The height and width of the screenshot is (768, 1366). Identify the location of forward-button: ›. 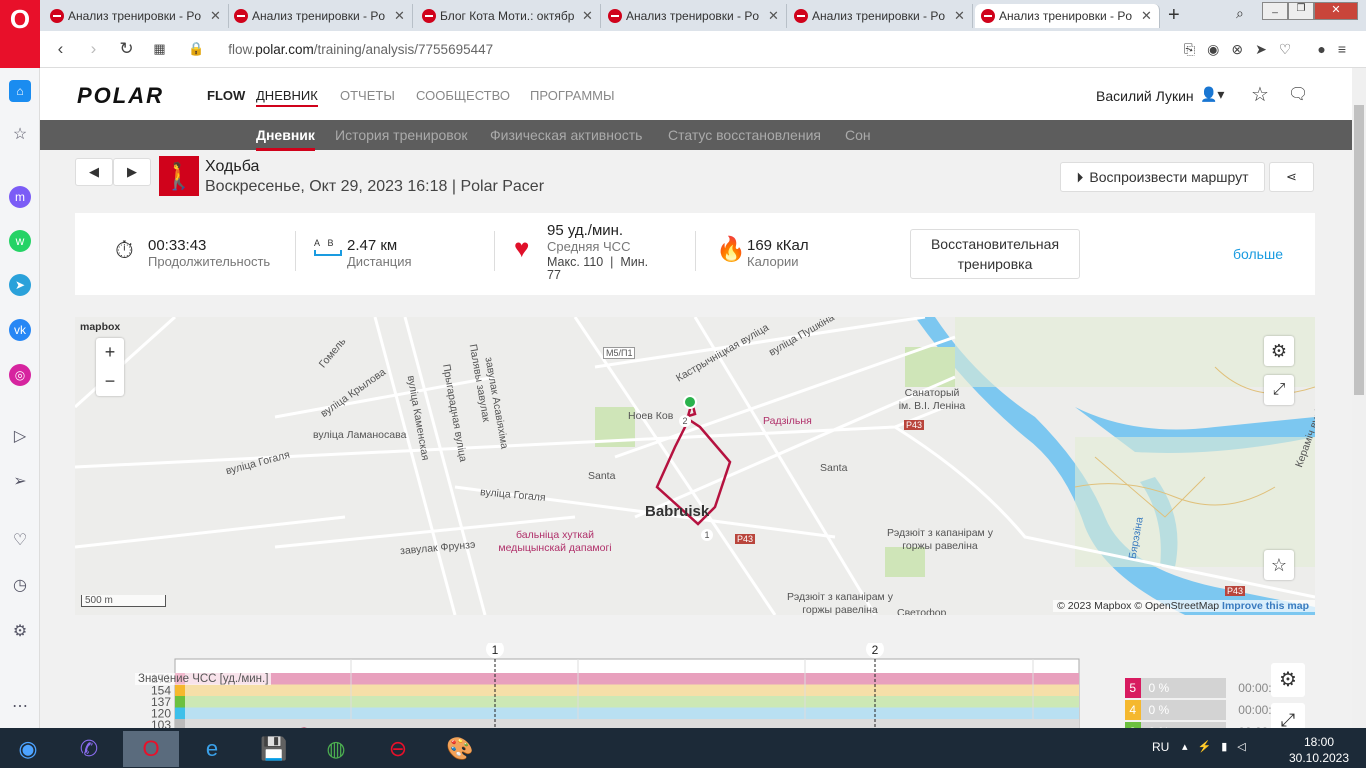
(93, 49).